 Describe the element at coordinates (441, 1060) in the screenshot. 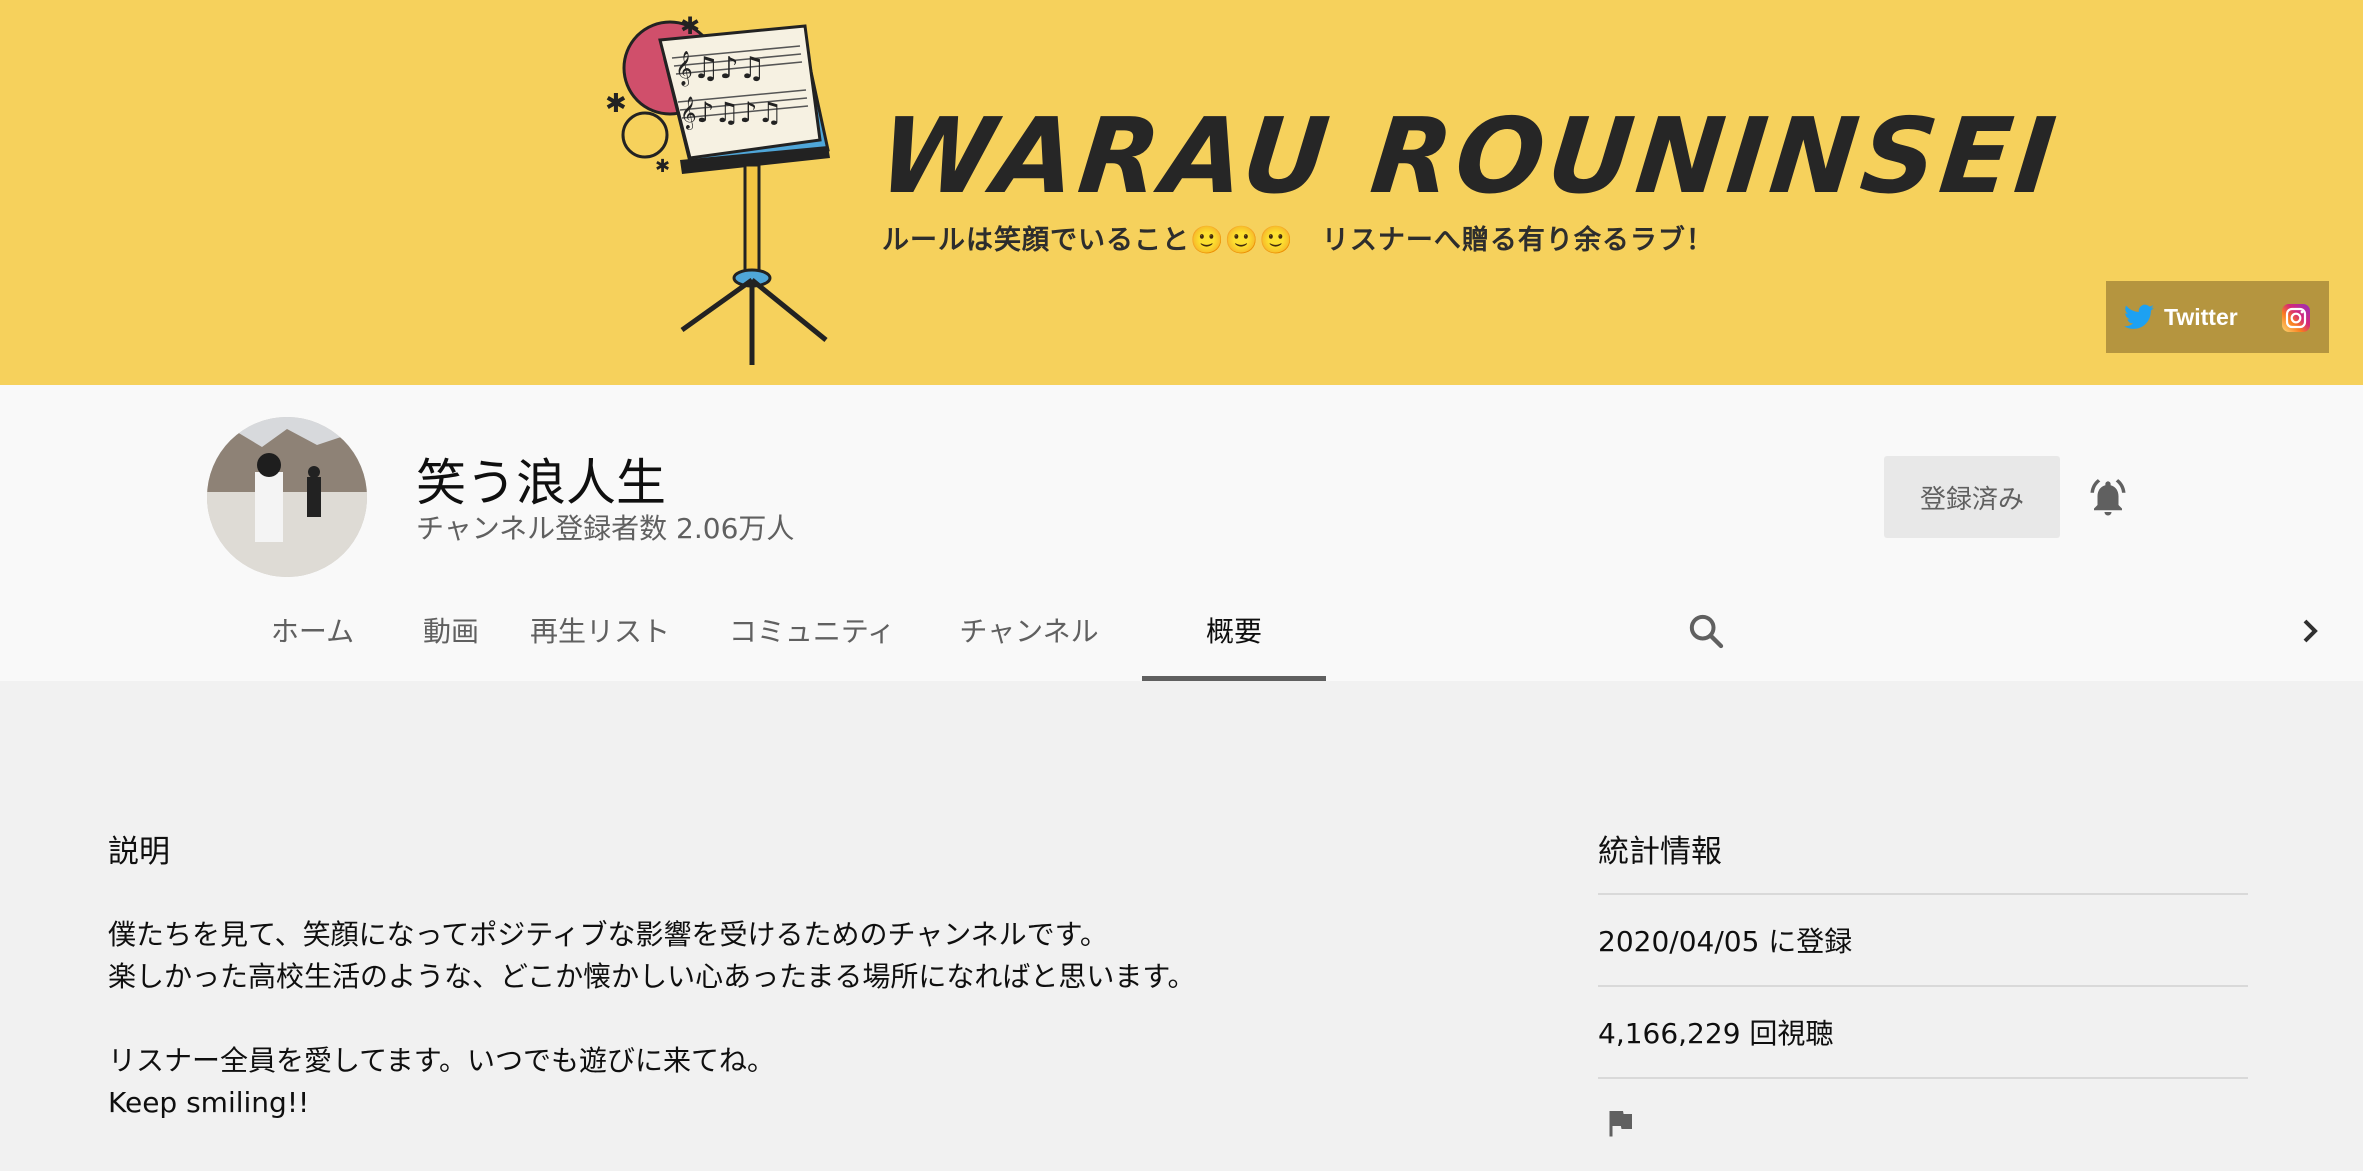

I see `description-line: リスナー全員を愛してます。いつでも遊びに来てね。` at that location.